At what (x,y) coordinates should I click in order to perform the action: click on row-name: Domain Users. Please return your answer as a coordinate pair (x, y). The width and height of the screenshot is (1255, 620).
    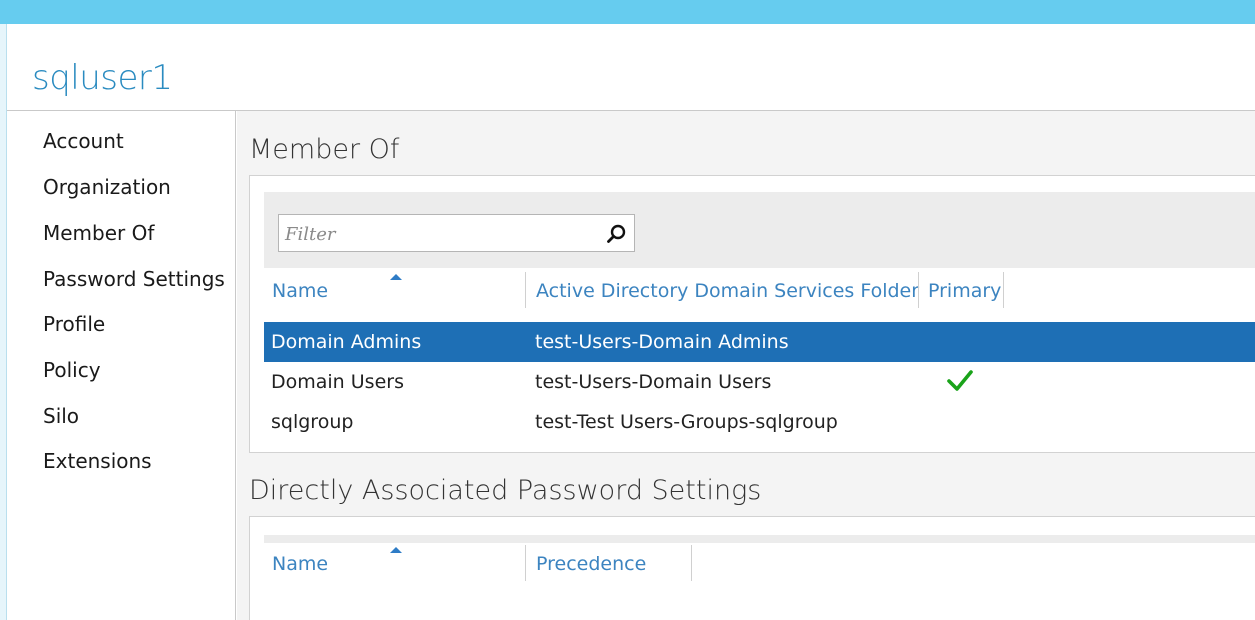
    Looking at the image, I should click on (337, 382).